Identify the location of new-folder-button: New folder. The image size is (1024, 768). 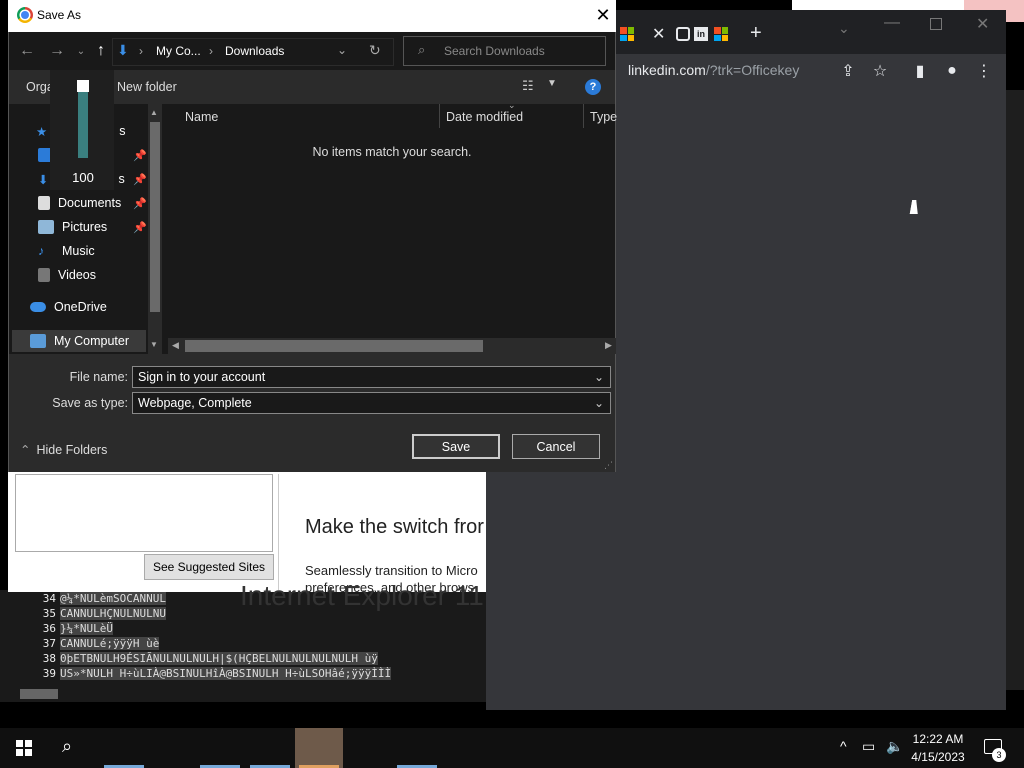
(147, 87).